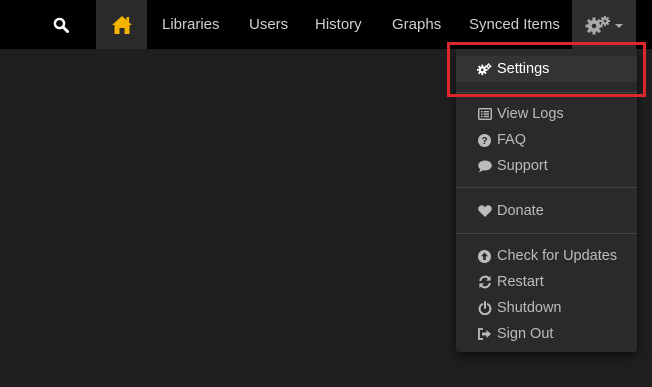 The width and height of the screenshot is (652, 387). What do you see at coordinates (523, 69) in the screenshot?
I see `menu-settings-label: Settings` at bounding box center [523, 69].